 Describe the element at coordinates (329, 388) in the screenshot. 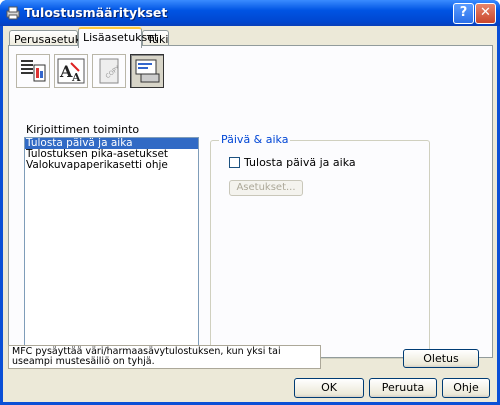

I see `ok-button: OK` at that location.